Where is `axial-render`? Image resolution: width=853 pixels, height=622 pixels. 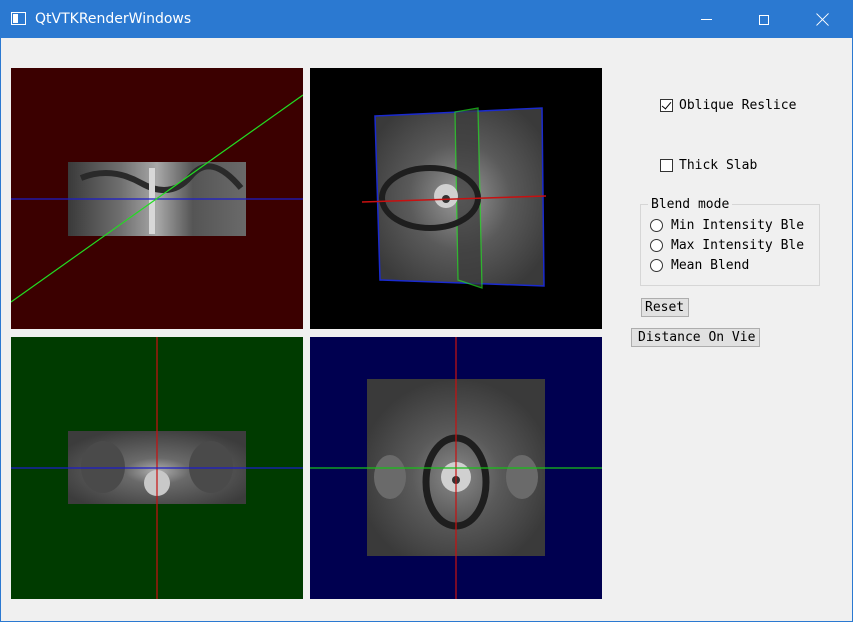
axial-render is located at coordinates (456, 468).